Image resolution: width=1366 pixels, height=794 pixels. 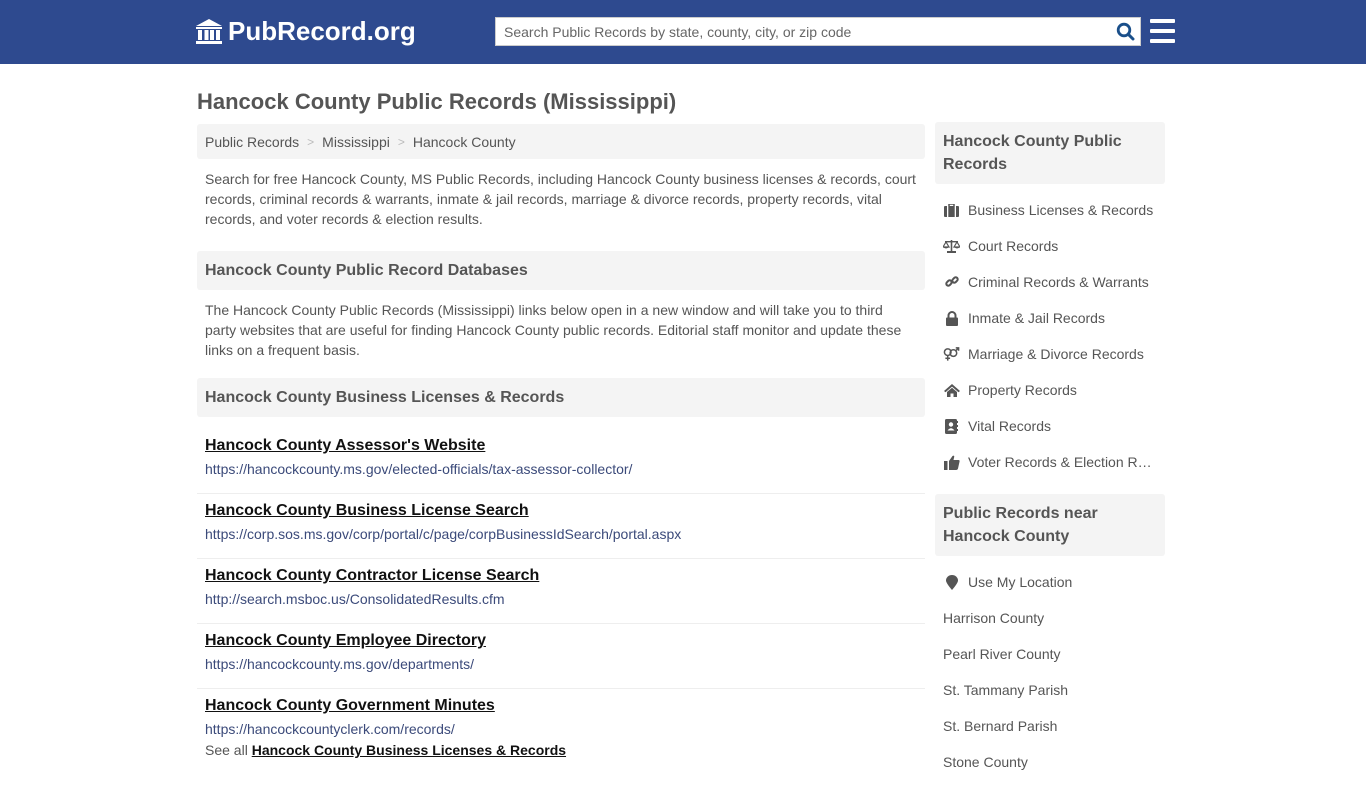 I want to click on hamburger-menu-button, so click(x=1162, y=31).